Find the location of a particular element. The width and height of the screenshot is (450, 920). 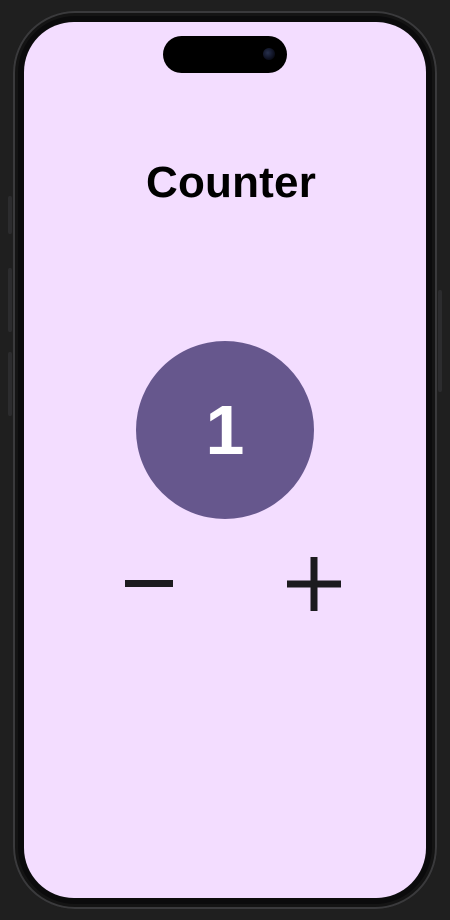

counter-display: 1 is located at coordinates (225, 430).